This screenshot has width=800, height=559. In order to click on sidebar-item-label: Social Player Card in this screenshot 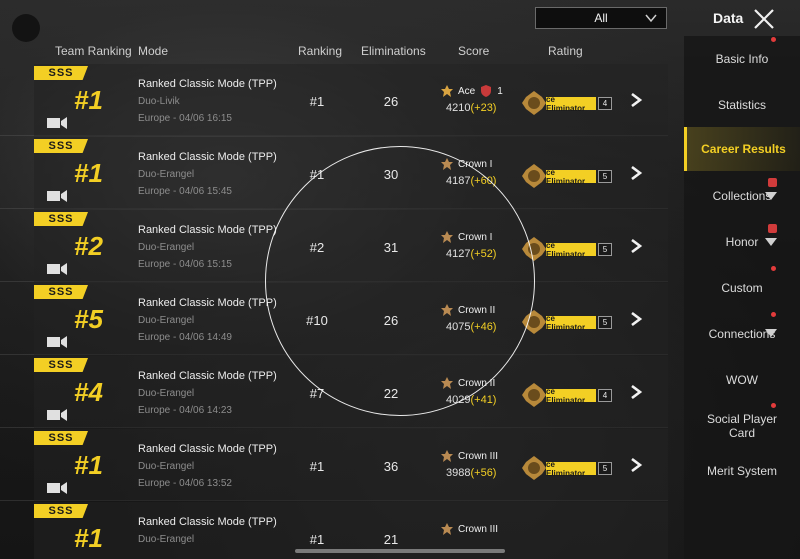, I will do `click(742, 426)`.